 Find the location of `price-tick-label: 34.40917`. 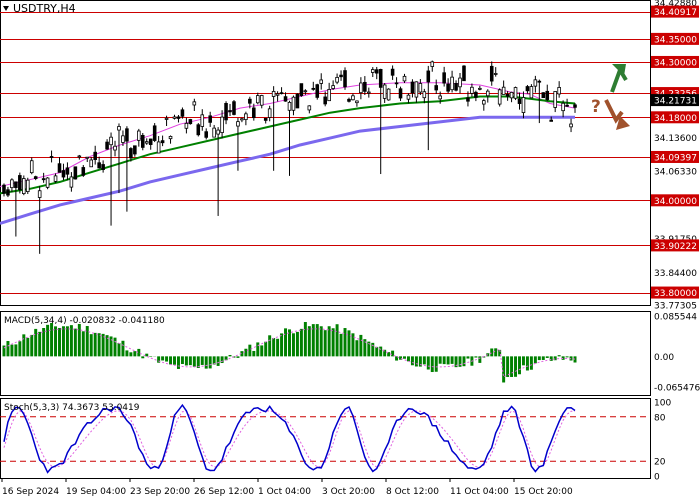

price-tick-label: 34.40917 is located at coordinates (675, 13).